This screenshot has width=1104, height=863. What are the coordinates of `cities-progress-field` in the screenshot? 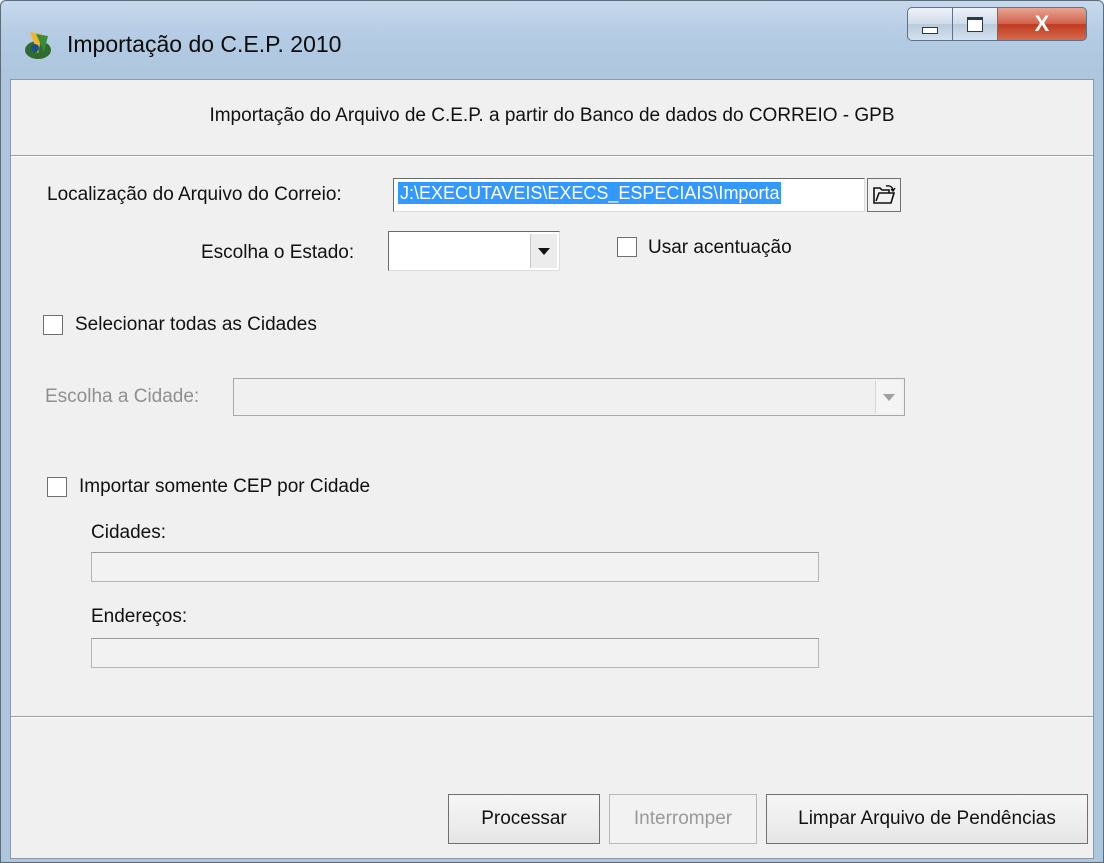 It's located at (455, 567).